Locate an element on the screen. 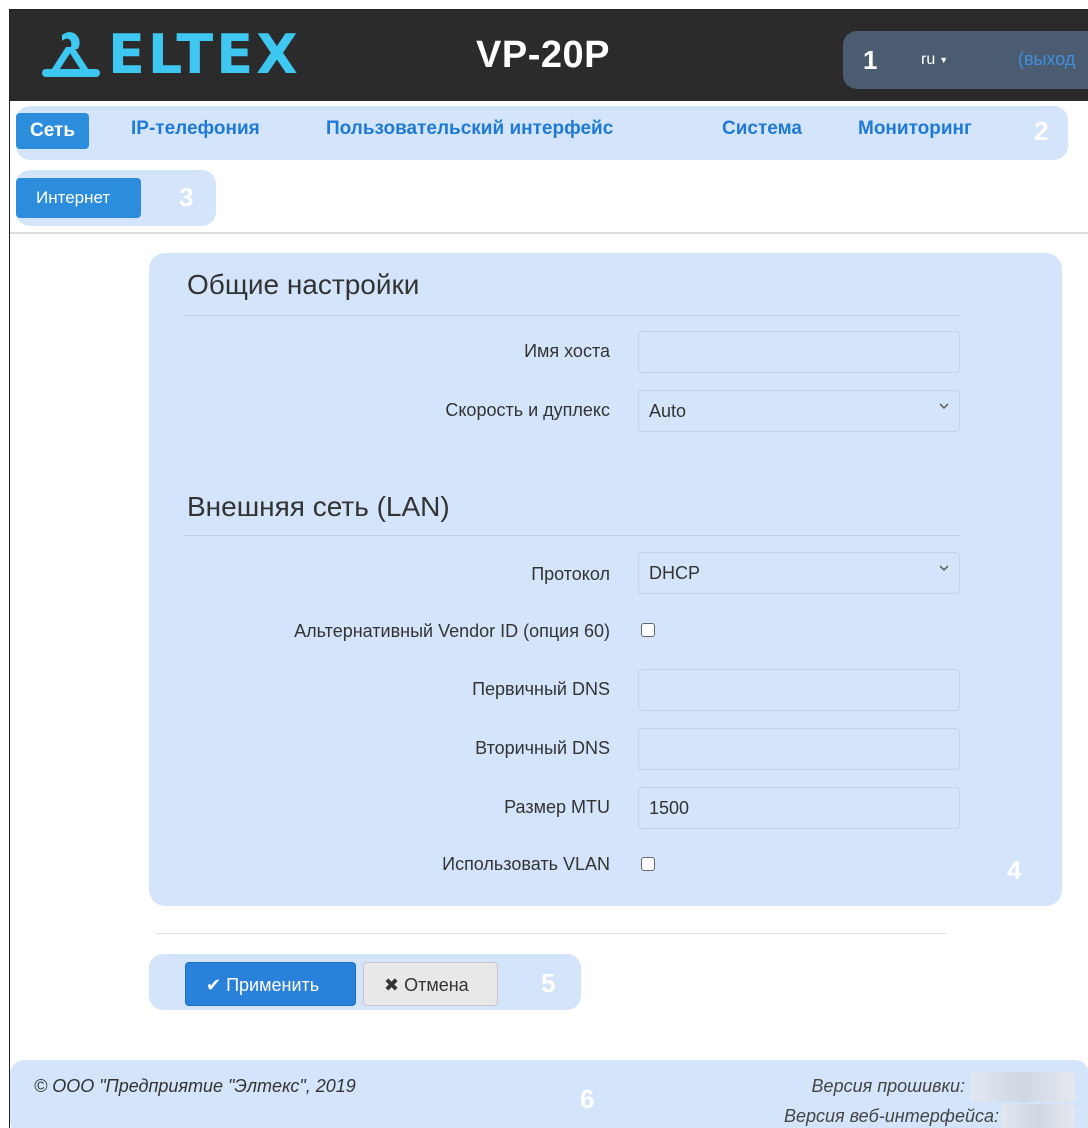 The image size is (1088, 1128). hostname-label: Имя хоста is located at coordinates (567, 351).